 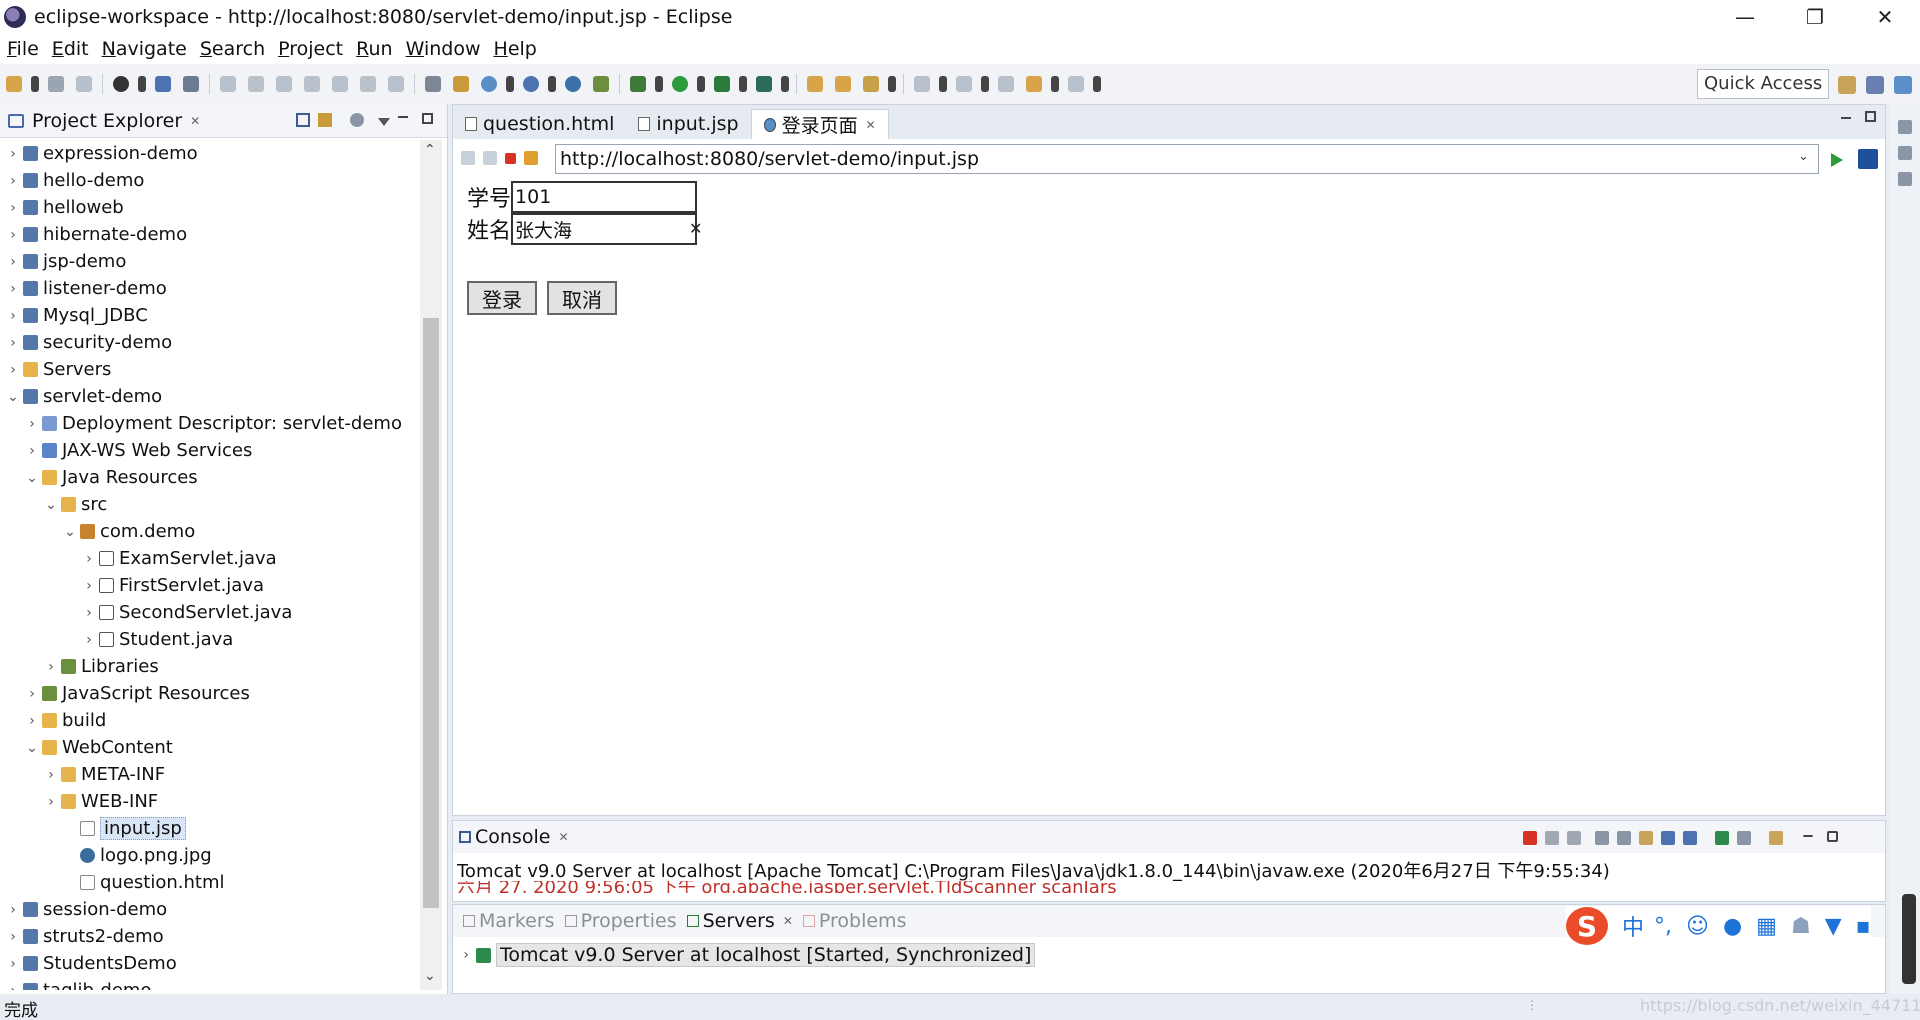 I want to click on skip-breakpoints-icon, so click(x=191, y=84).